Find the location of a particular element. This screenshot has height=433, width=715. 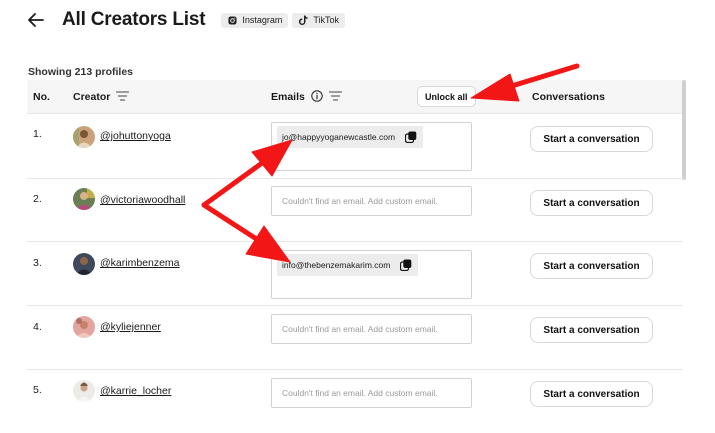

platform-tag-instagram: Instagram is located at coordinates (255, 20).